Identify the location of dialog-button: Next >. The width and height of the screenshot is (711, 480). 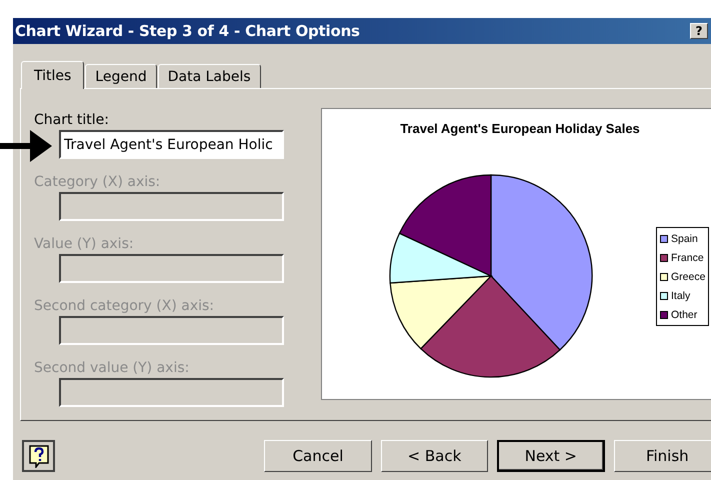
(551, 456).